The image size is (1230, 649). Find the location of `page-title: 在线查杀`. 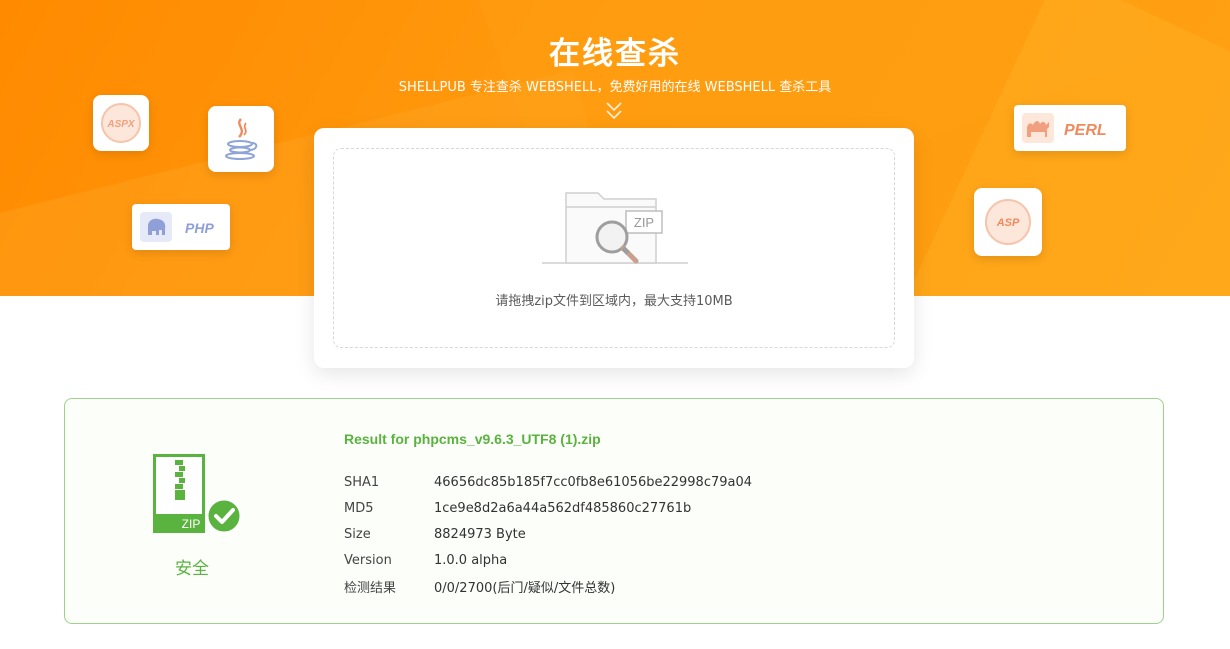

page-title: 在线查杀 is located at coordinates (615, 54).